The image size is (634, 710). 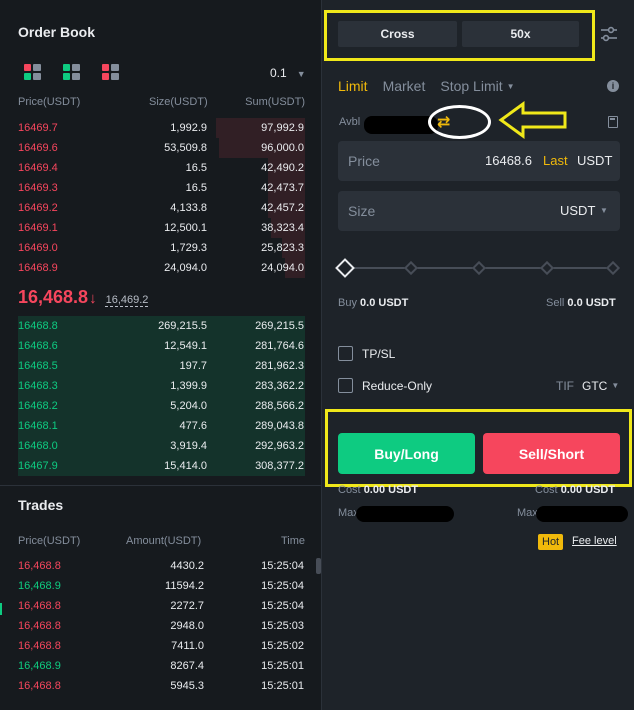 What do you see at coordinates (160, 606) in the screenshot?
I see `trade-row: 16,468.8 2272.7 15:25:04` at bounding box center [160, 606].